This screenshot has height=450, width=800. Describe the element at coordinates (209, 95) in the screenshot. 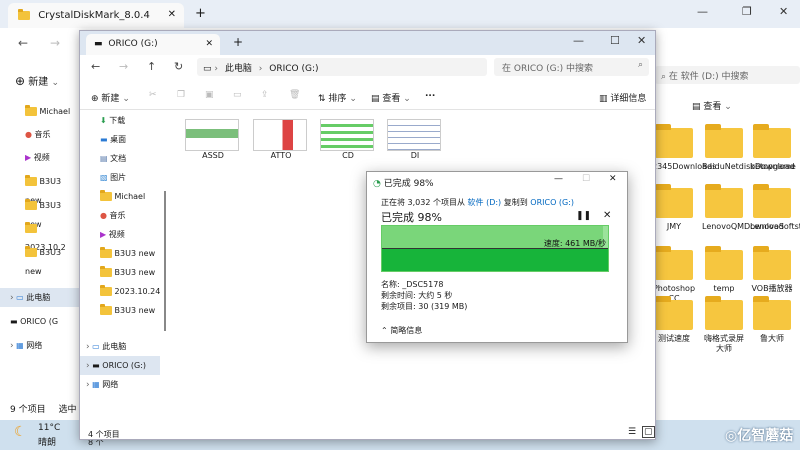

I see `paste-icon: ▣` at that location.